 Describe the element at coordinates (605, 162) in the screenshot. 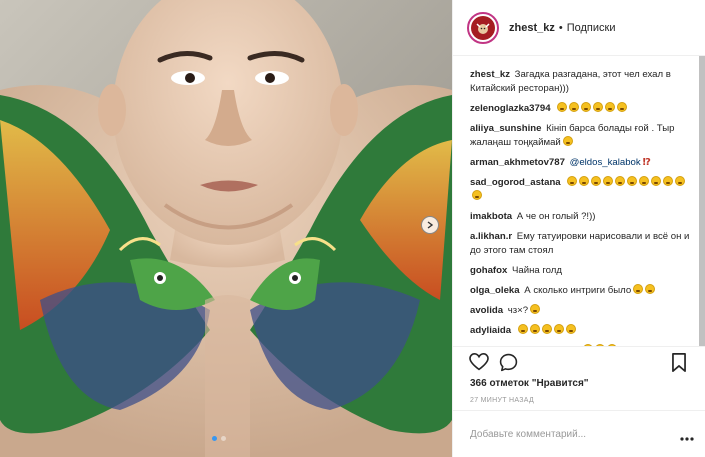

I see `comment-mention: @eldos_kalabok` at that location.